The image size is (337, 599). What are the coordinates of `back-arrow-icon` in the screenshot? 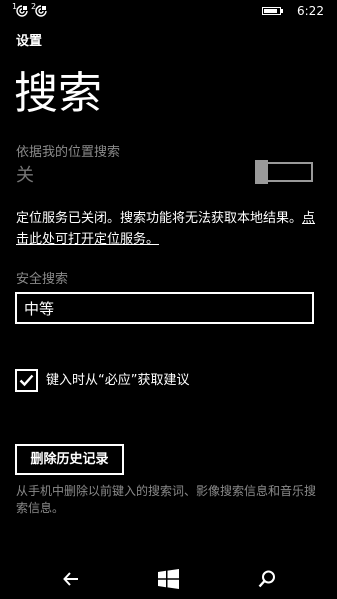 It's located at (70, 579).